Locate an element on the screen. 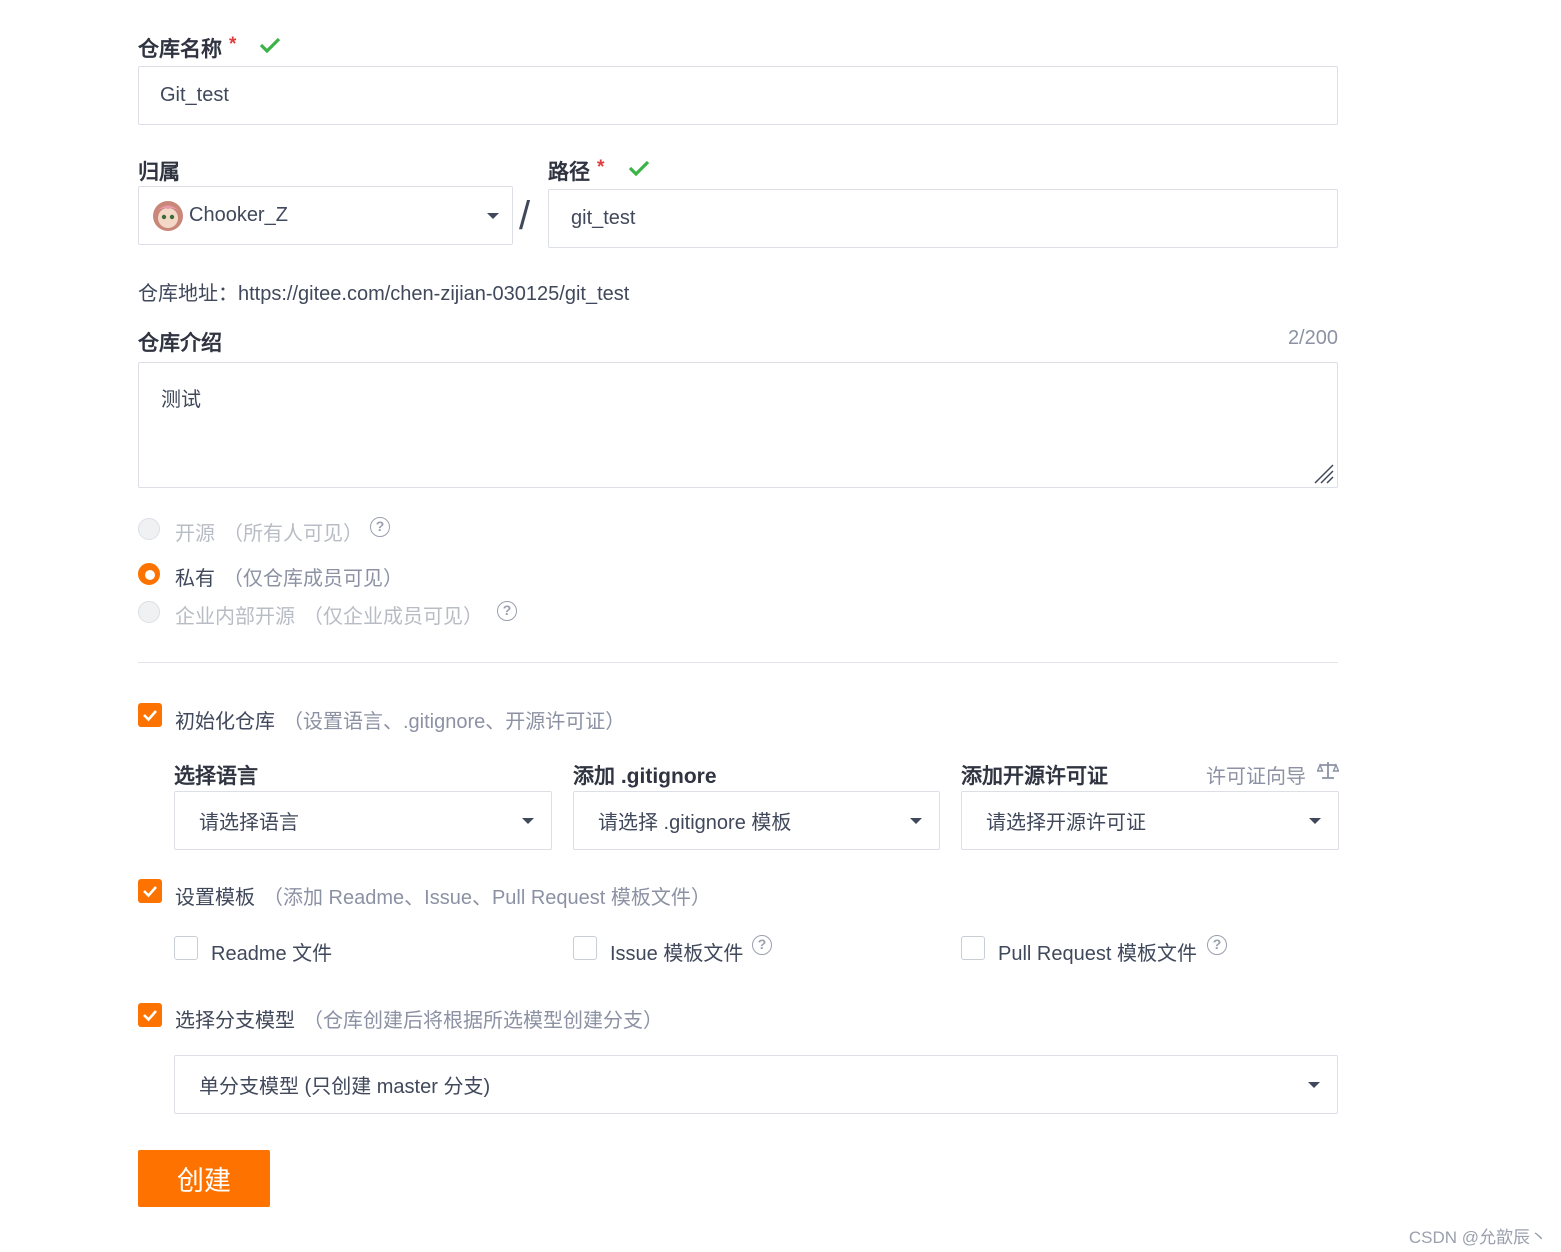 This screenshot has width=1561, height=1252. branch-model-option: 选择分支模型 （仓库创建后将根据所选模型创建分支） is located at coordinates (419, 1018).